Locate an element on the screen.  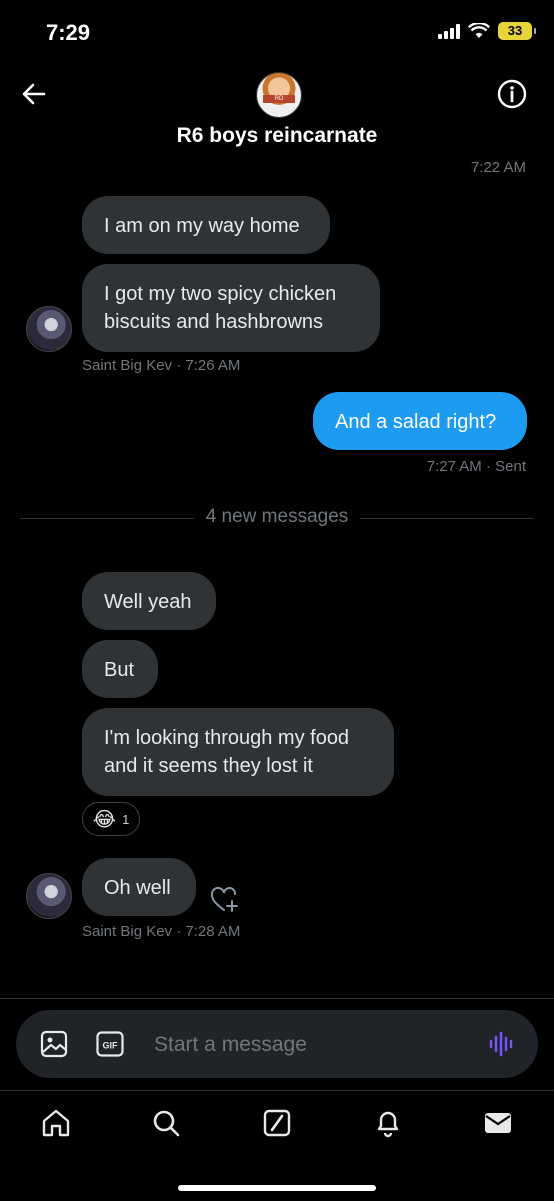
conversation-header: RD RECORDS R6 boys reincarnate is located at coordinates (277, 110).